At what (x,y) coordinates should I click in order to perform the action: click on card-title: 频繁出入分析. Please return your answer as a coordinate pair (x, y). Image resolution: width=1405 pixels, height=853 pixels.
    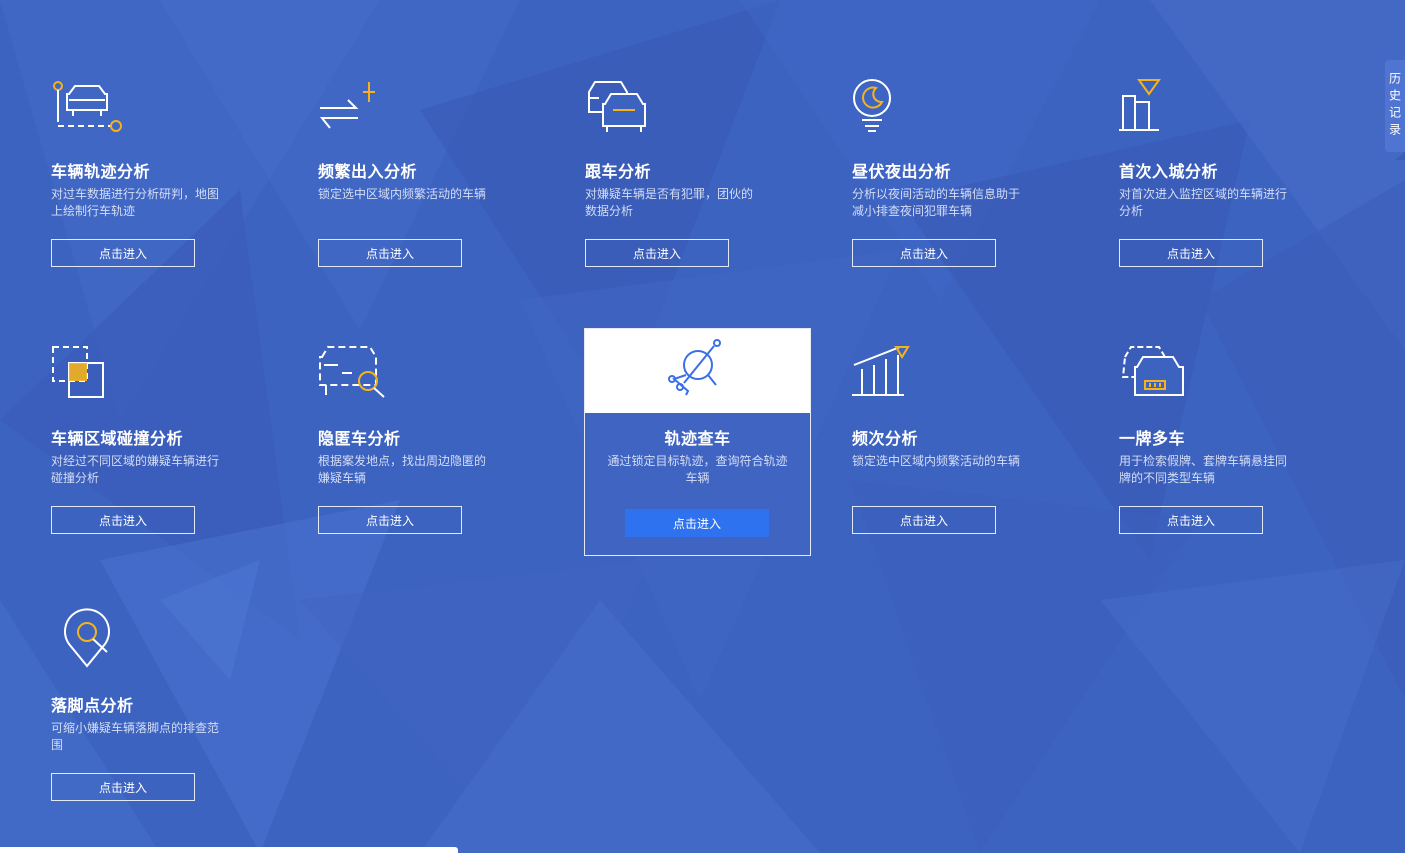
    Looking at the image, I should click on (368, 171).